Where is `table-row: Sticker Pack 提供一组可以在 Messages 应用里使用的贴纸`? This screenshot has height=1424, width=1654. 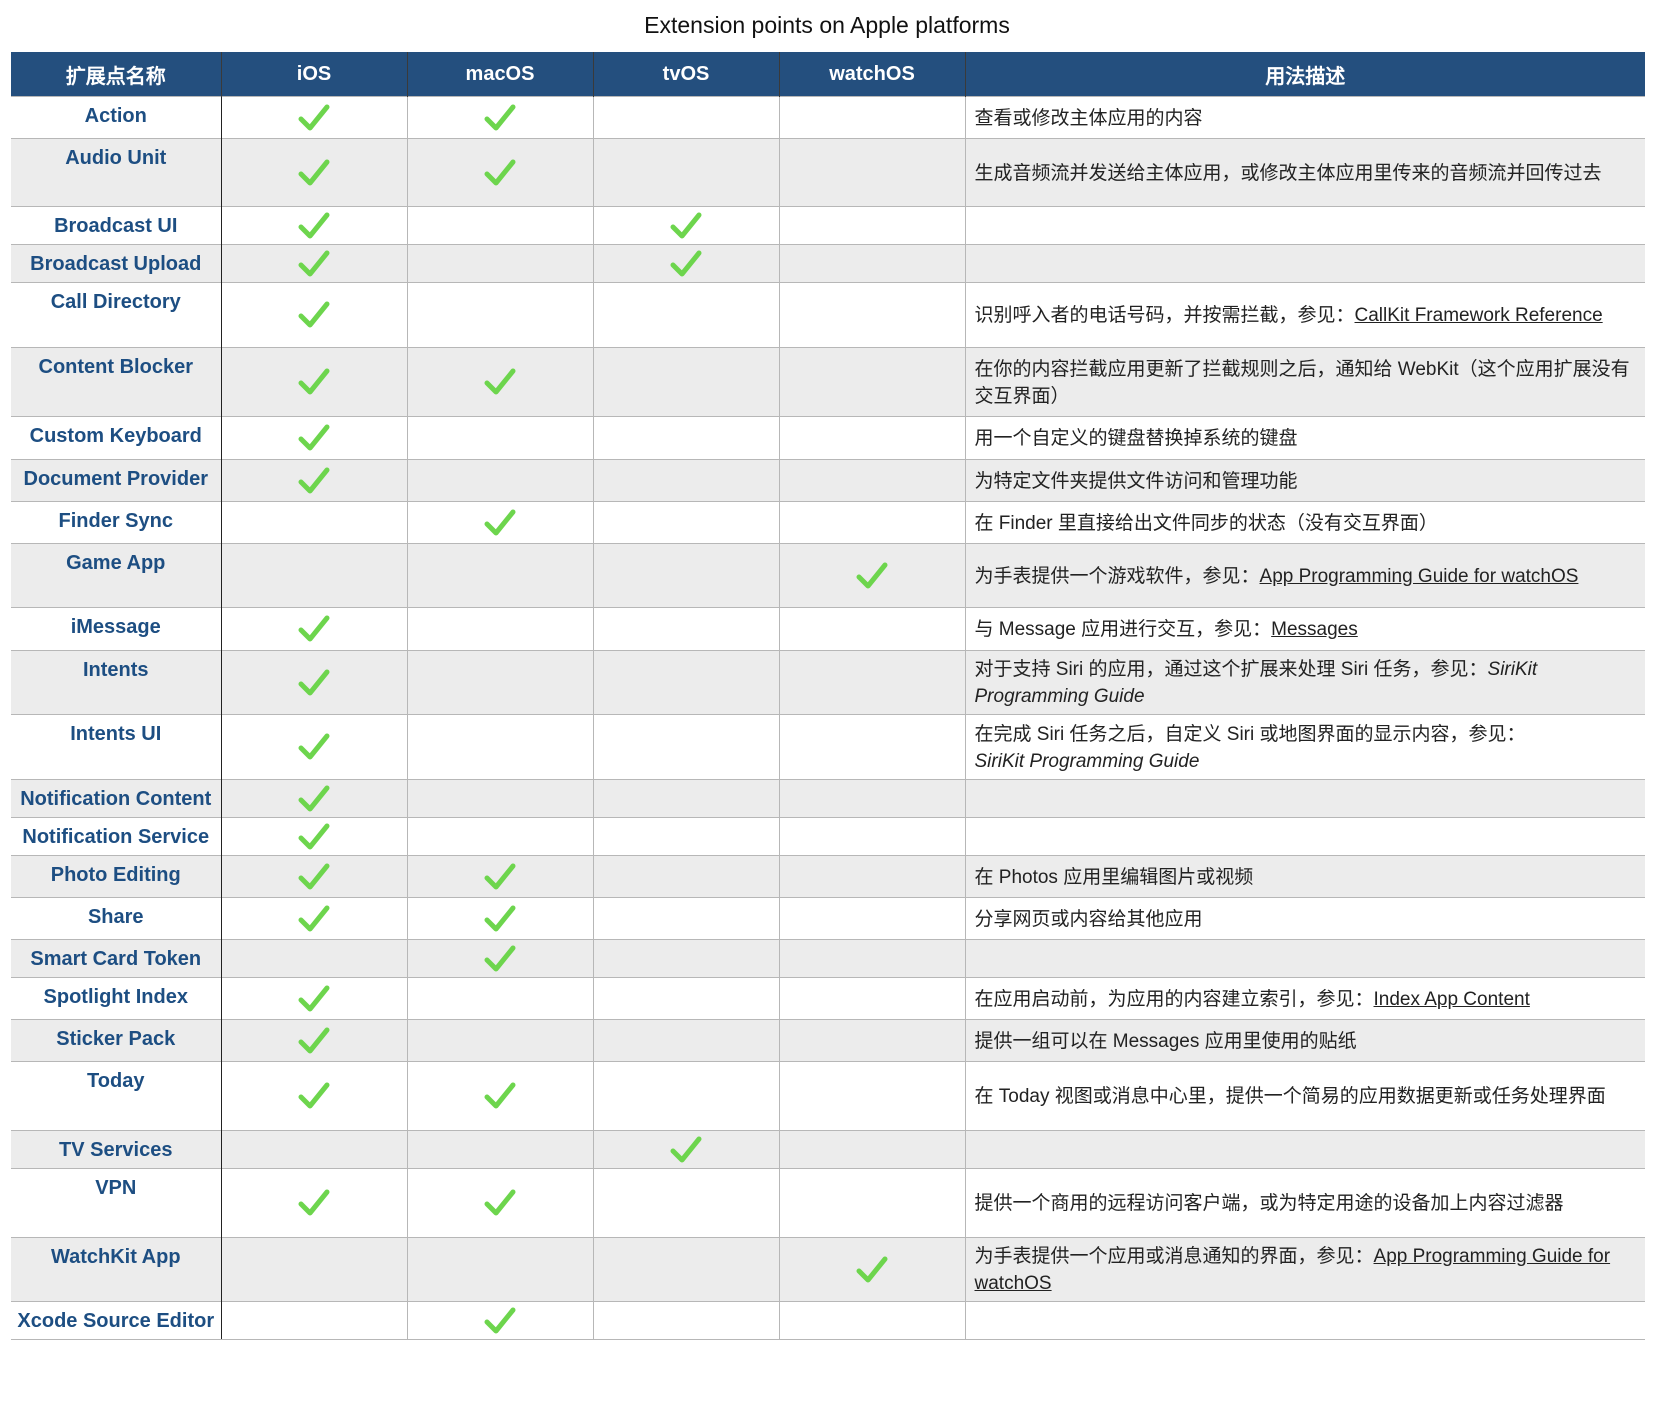
table-row: Sticker Pack 提供一组可以在 Messages 应用里使用的贴纸 is located at coordinates (828, 1040).